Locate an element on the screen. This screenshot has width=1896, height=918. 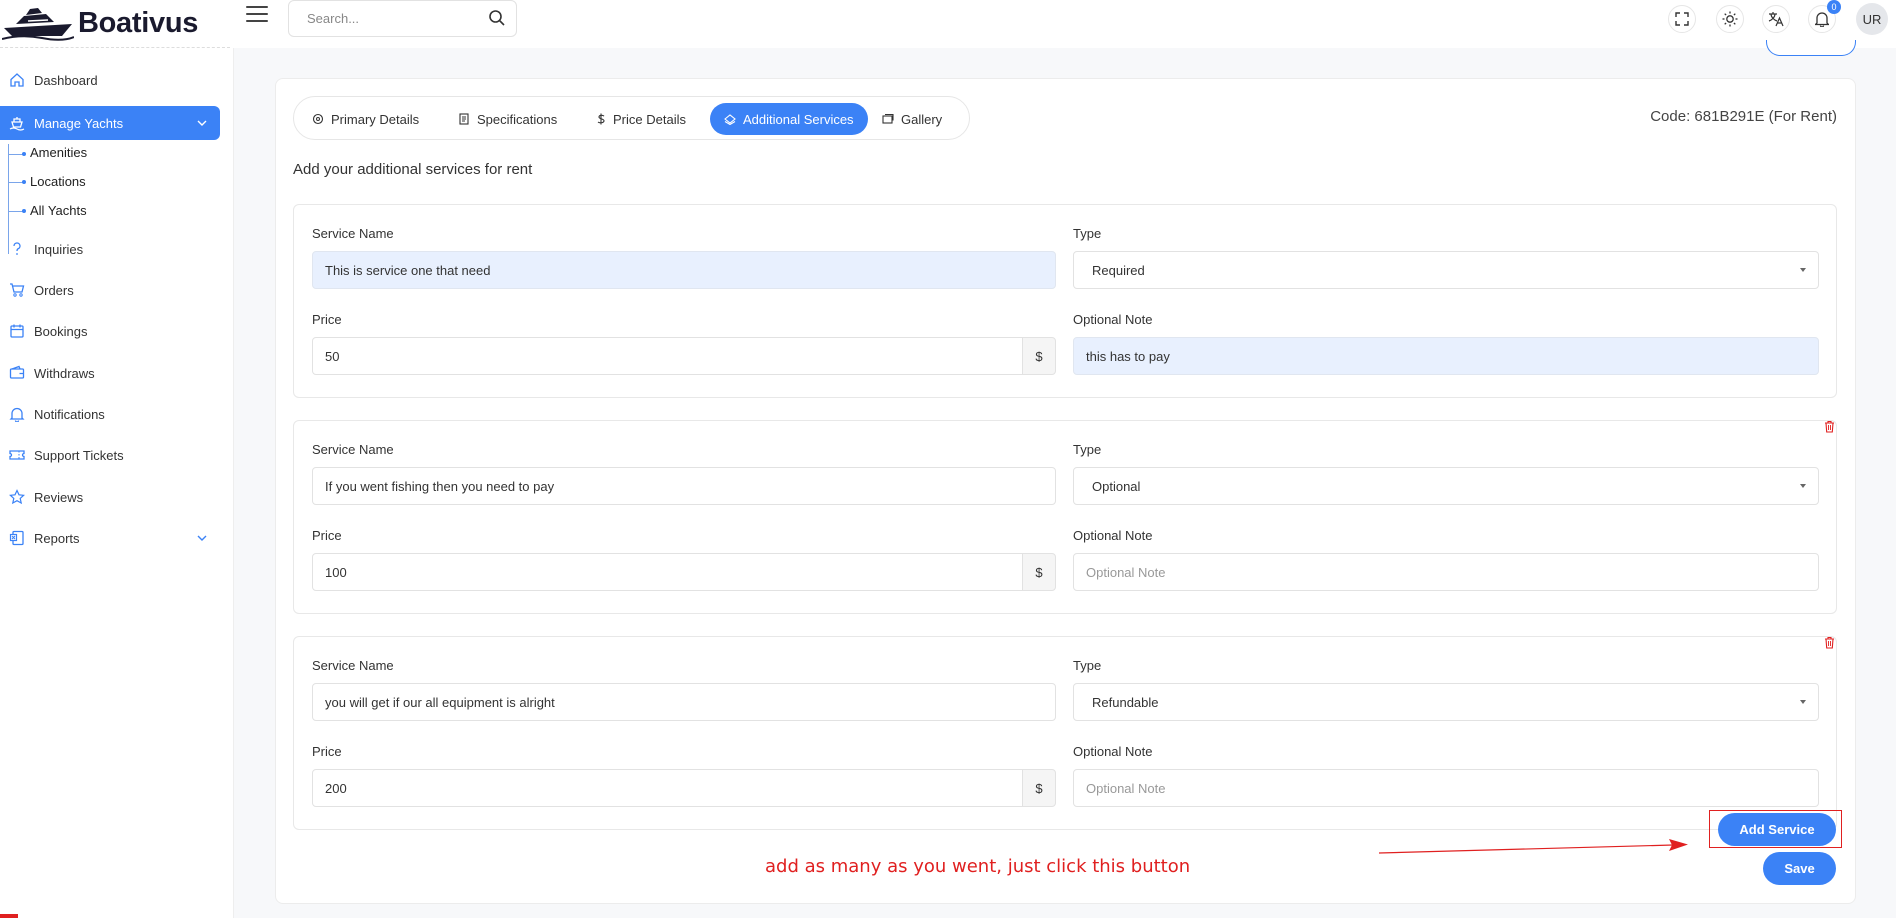
sidebar-item-label: Reviews is located at coordinates (59, 497).